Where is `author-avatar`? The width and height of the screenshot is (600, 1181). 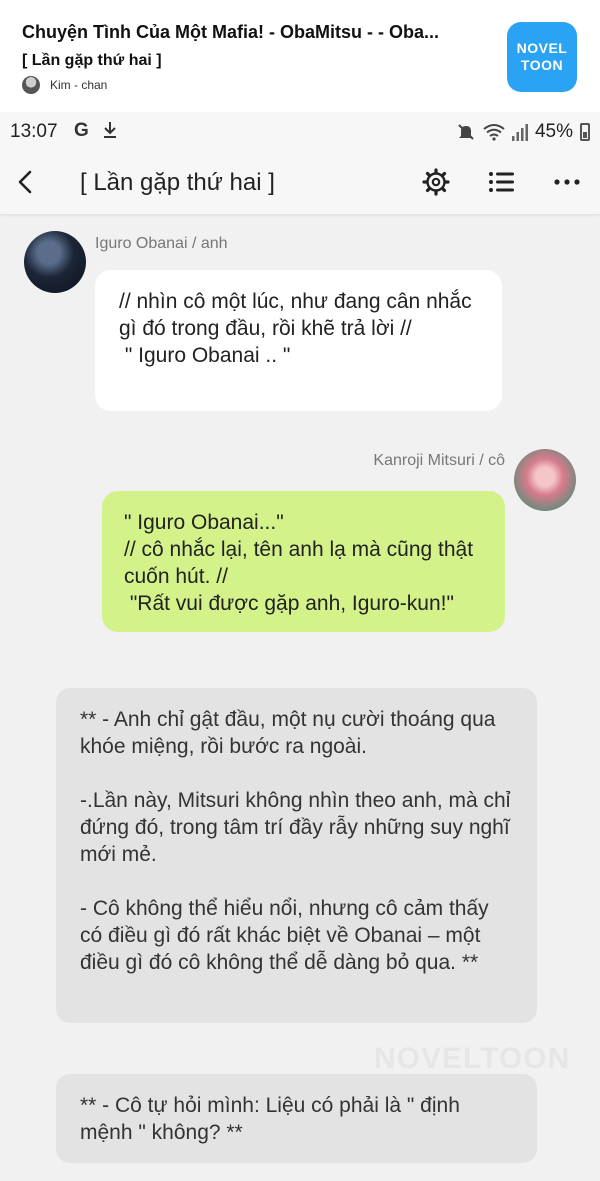 author-avatar is located at coordinates (31, 85).